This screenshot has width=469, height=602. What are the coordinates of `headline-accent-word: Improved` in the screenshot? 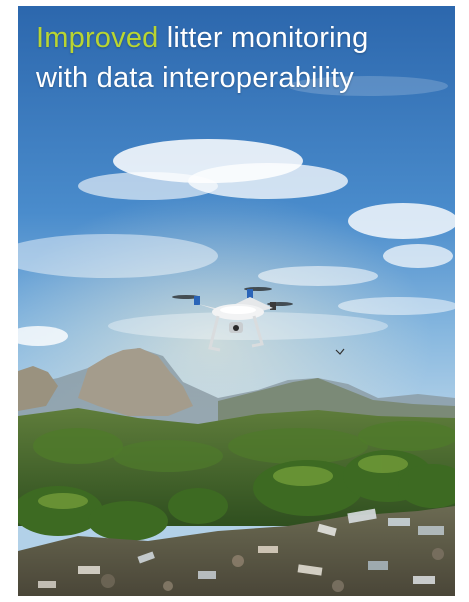 It's located at (97, 38).